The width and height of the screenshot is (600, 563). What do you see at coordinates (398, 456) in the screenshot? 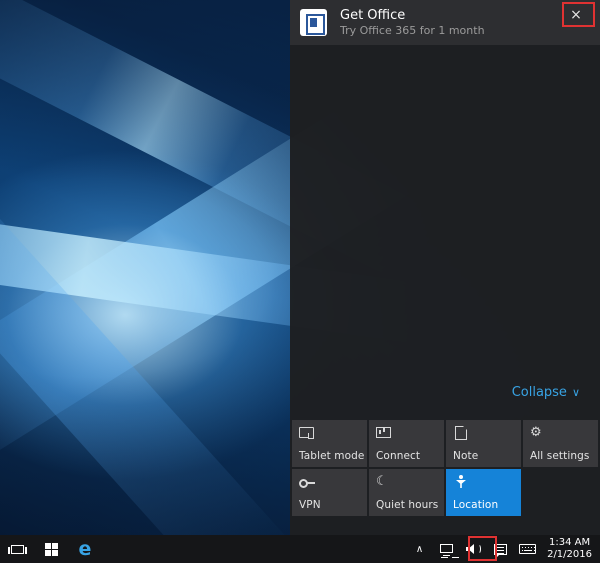
I see `tile-label: Connect` at bounding box center [398, 456].